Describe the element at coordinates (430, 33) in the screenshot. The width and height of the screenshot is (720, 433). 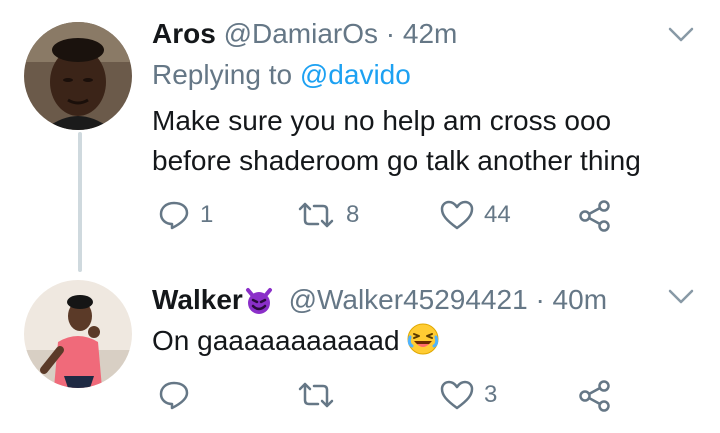
I see `timestamp: 42m` at that location.